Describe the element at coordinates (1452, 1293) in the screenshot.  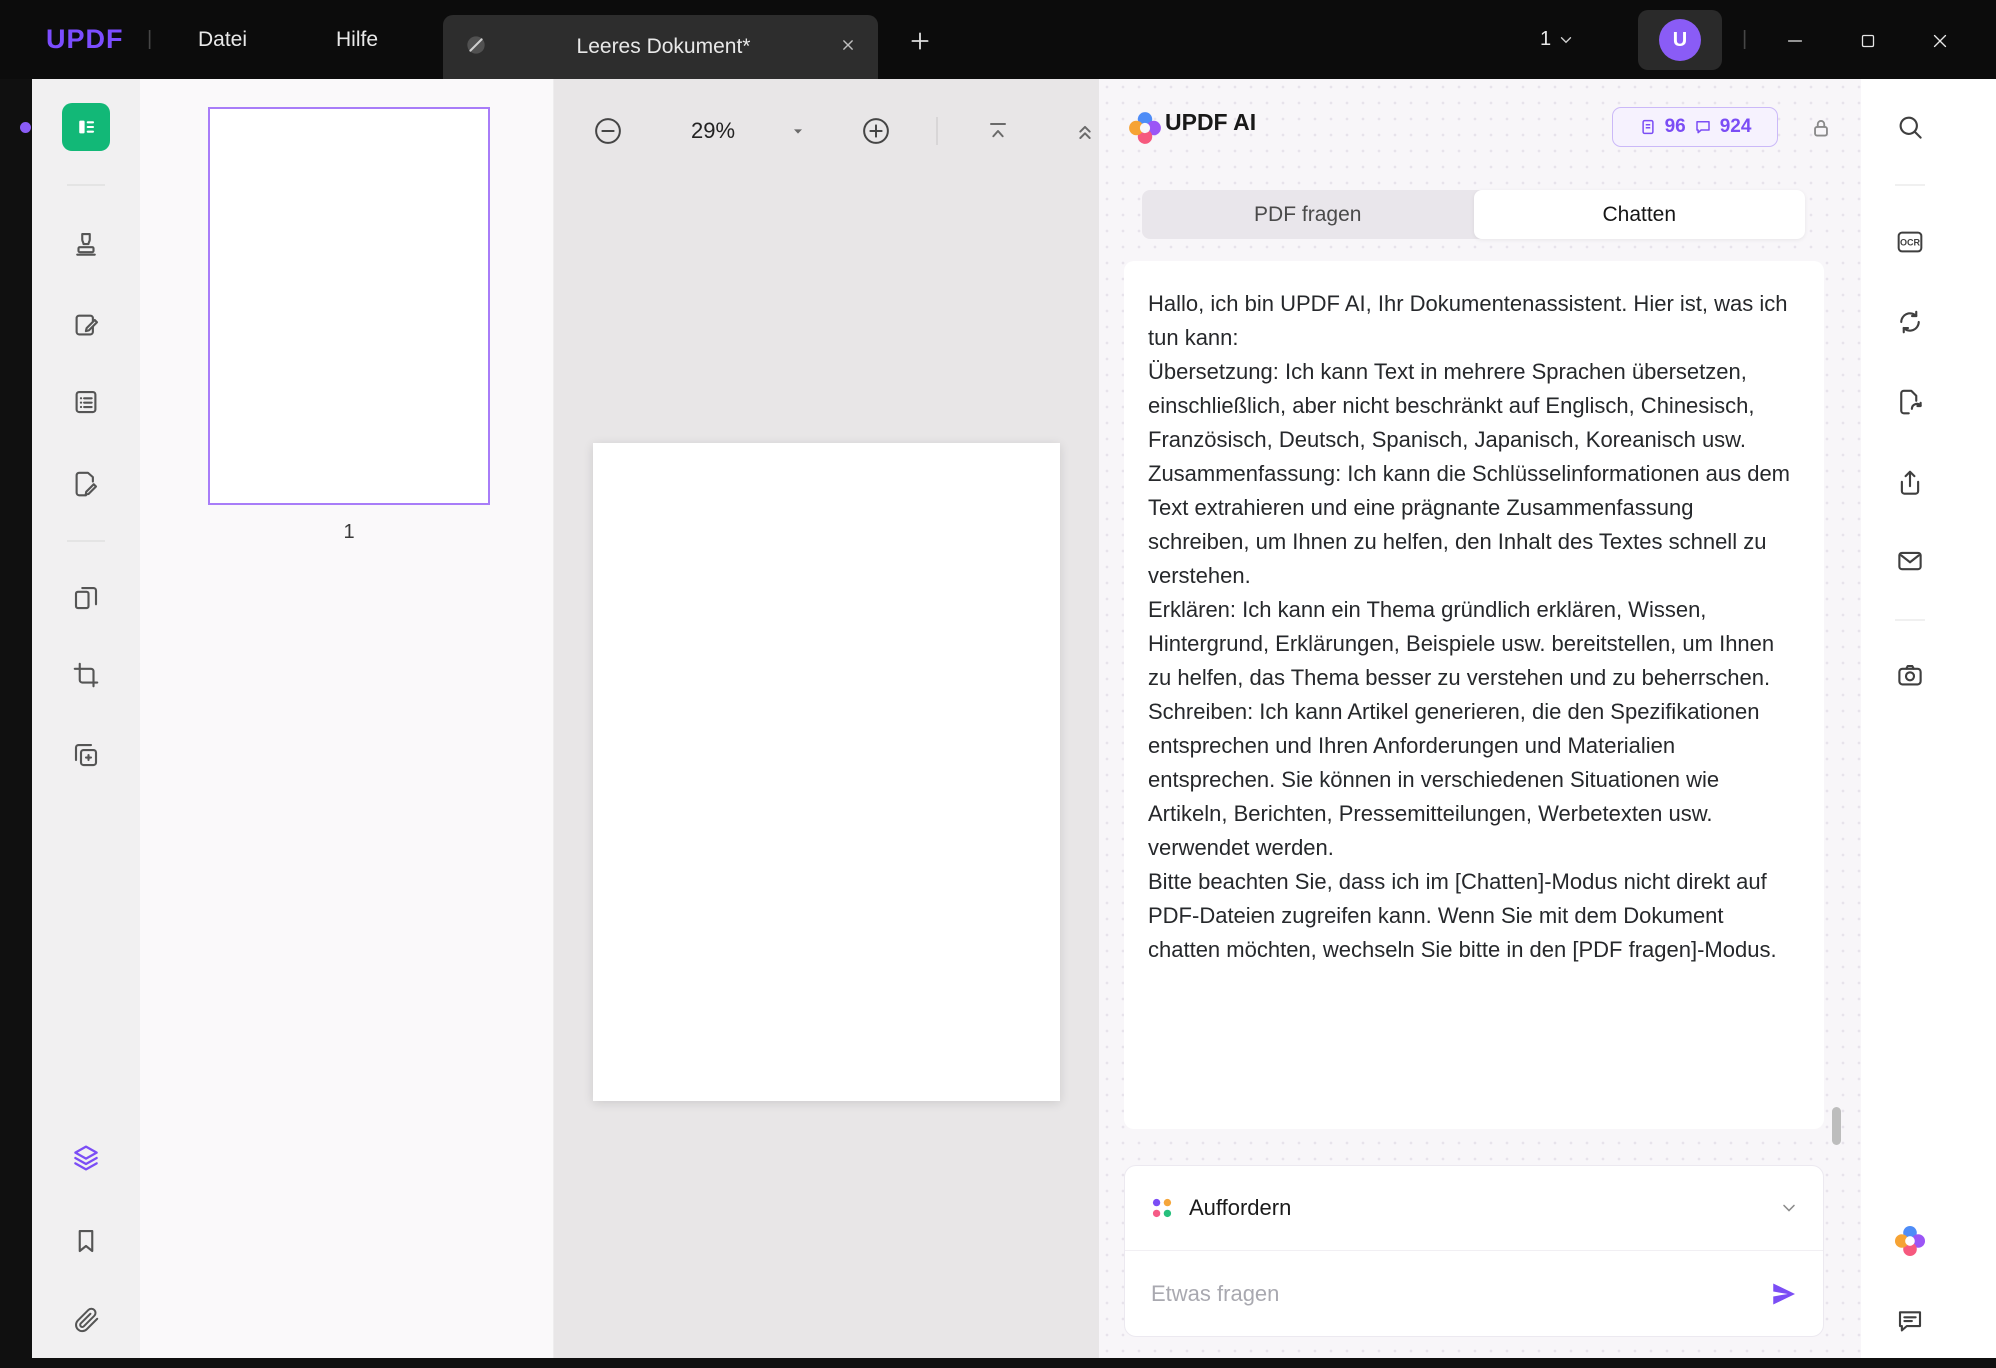
I see `ask-input` at that location.